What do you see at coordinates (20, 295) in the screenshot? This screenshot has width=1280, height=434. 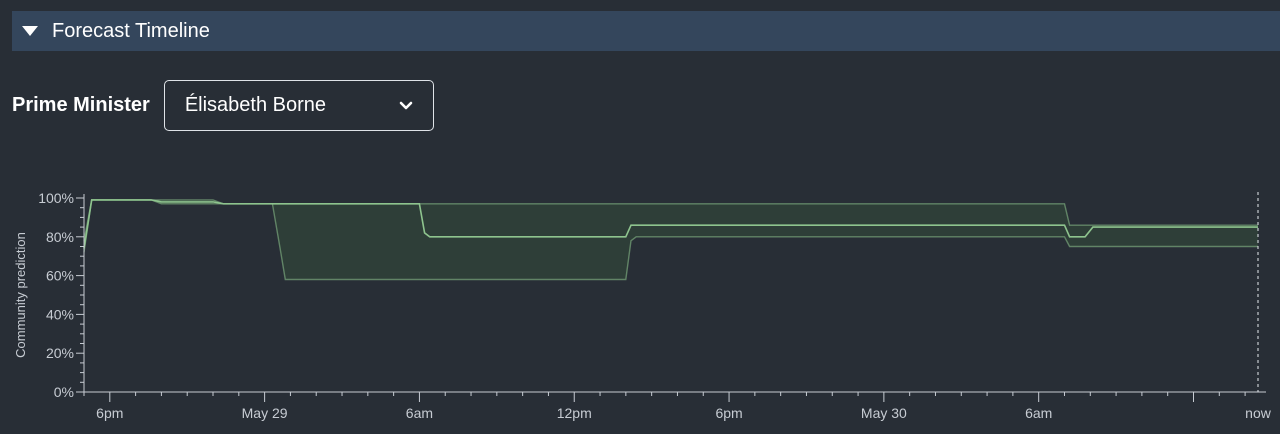 I see `y-axis-title: Community prediction` at bounding box center [20, 295].